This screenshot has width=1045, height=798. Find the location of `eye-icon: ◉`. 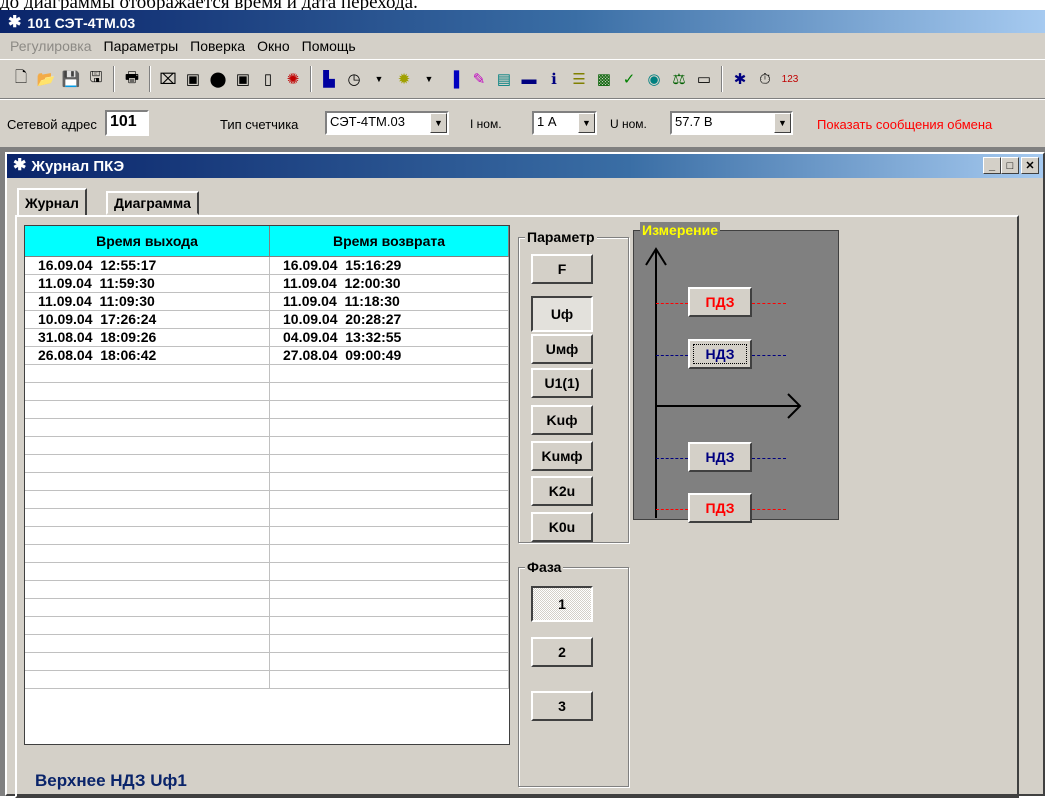

eye-icon: ◉ is located at coordinates (654, 79).